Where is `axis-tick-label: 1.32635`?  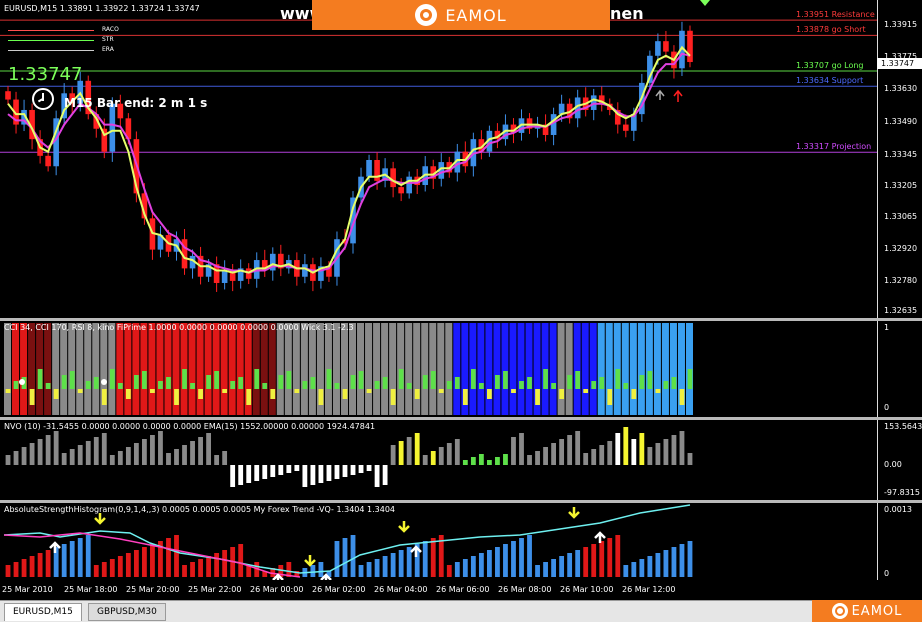
axis-tick-label: 1.32635 is located at coordinates (901, 310).